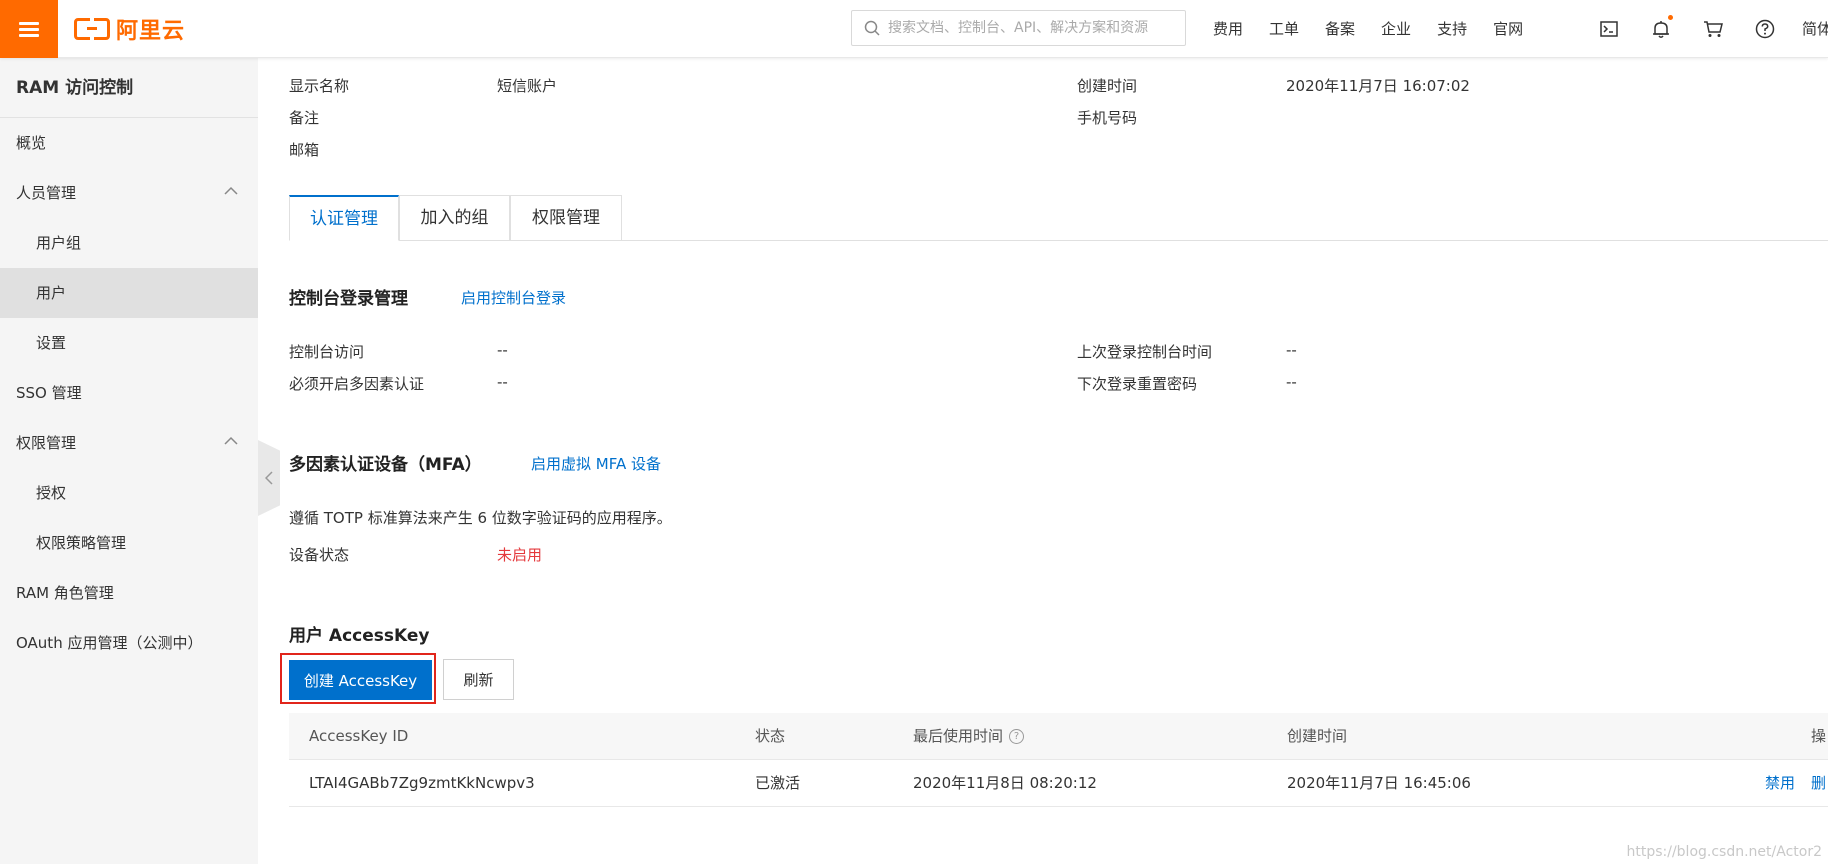 The width and height of the screenshot is (1828, 864). I want to click on enable-mfa-link: 启用虚拟 MFA 设备, so click(596, 463).